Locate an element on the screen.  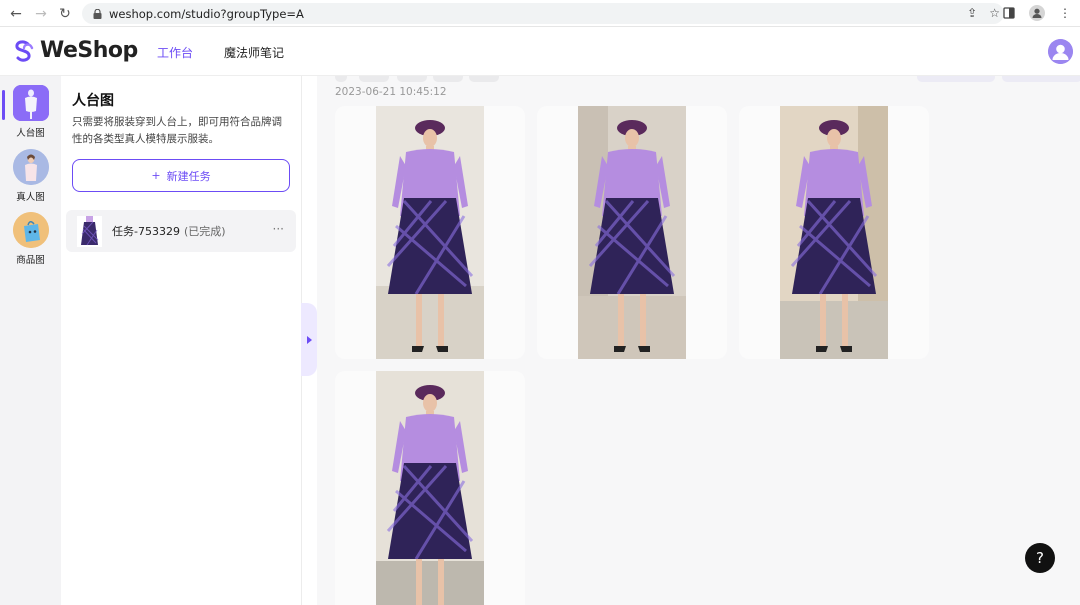
new-task-button: + 新建任务 is located at coordinates (181, 175).